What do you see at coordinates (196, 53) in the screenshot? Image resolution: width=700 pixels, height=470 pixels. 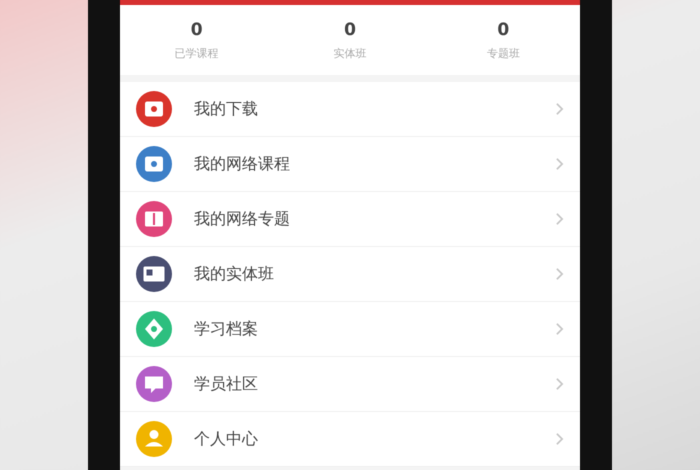 I see `stat-label: 已学课程` at bounding box center [196, 53].